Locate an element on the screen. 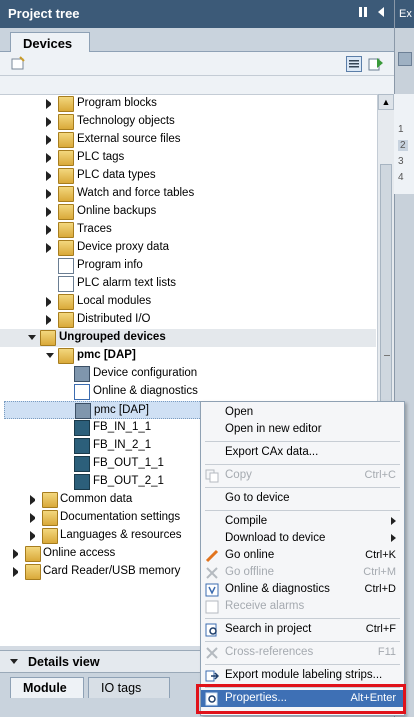  tree-item-technology-objects: Technology objects is located at coordinates (188, 122).